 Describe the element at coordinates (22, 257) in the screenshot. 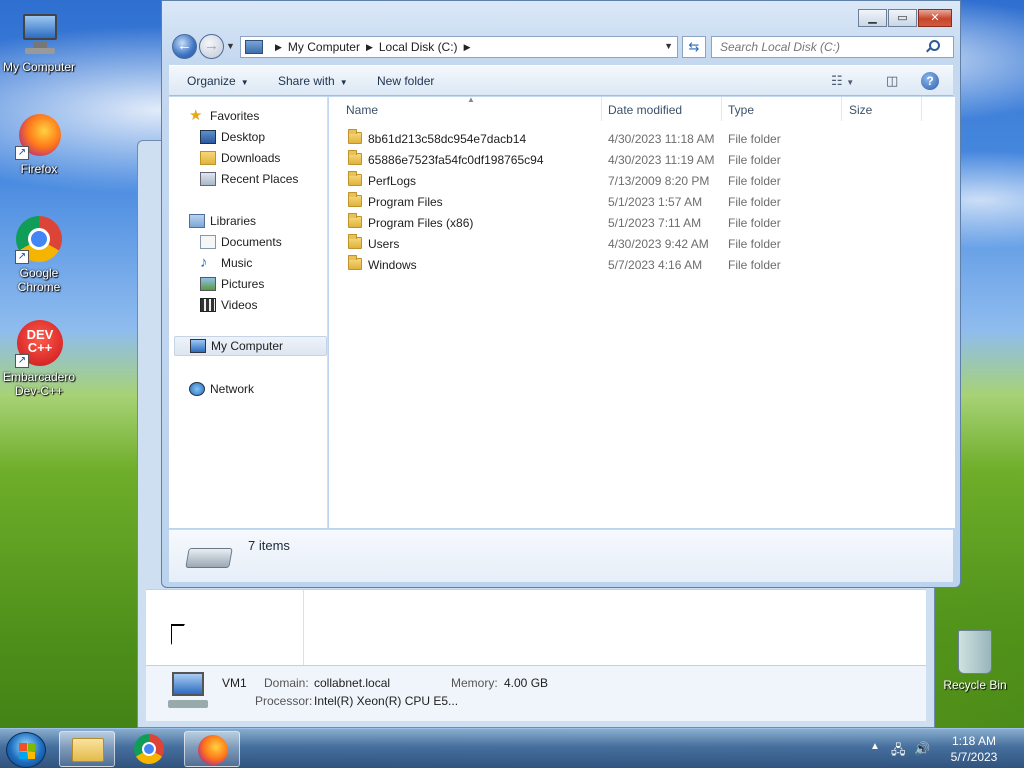

I see `shortcut-arrow-icon: ↗` at that location.